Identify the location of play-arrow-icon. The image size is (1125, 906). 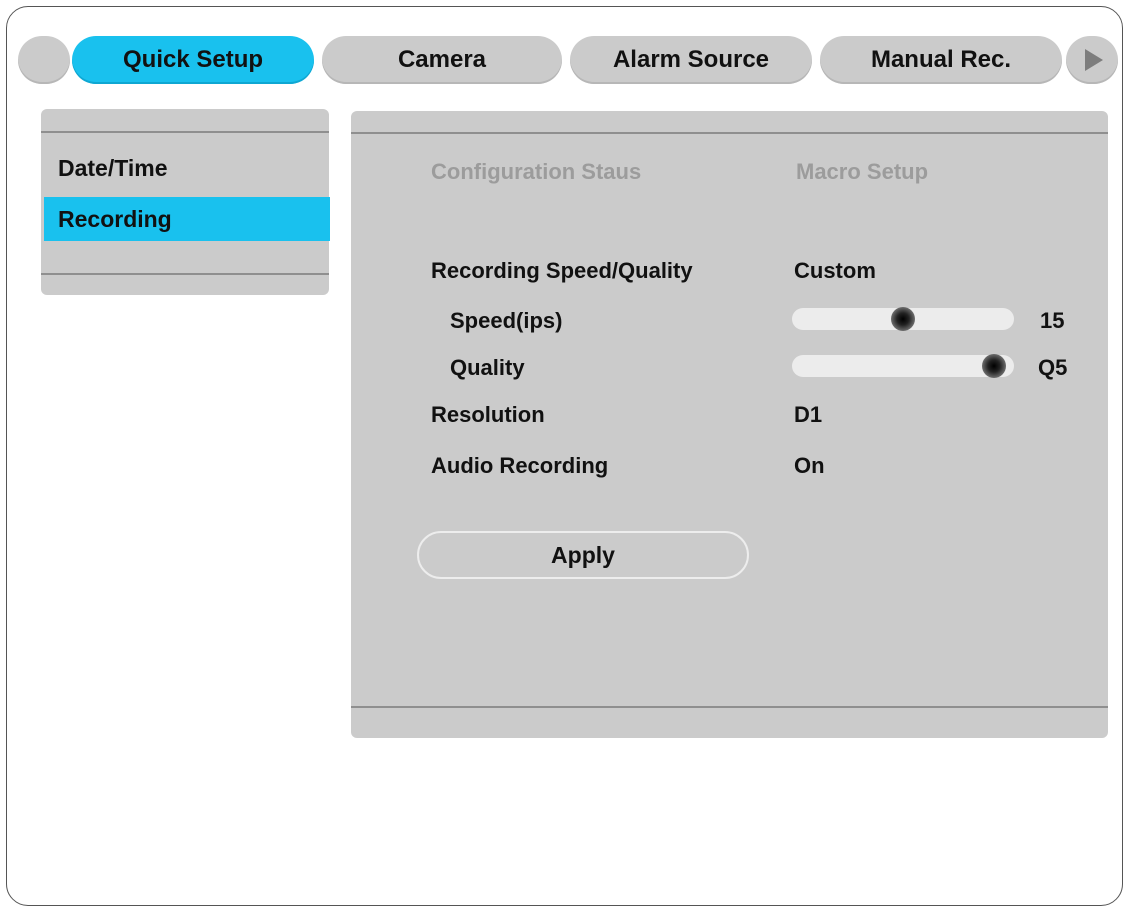
(1094, 60).